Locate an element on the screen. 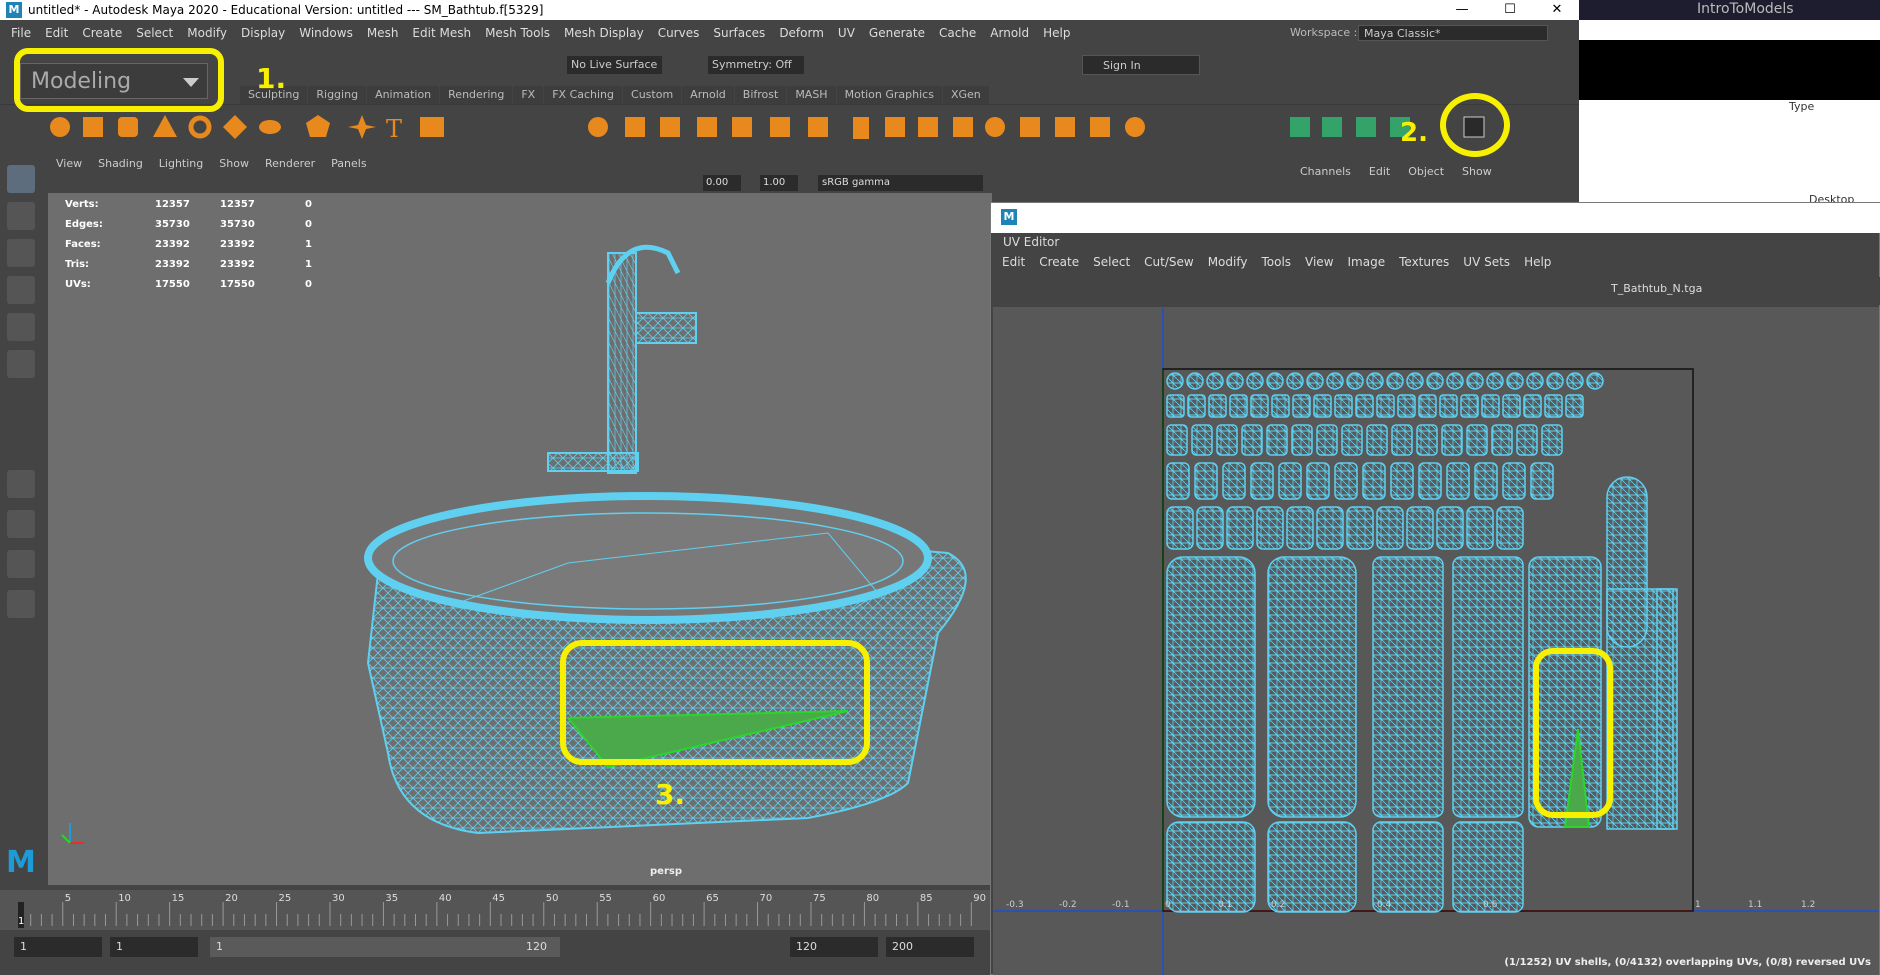  channel-tab-object: Object is located at coordinates (1426, 171).